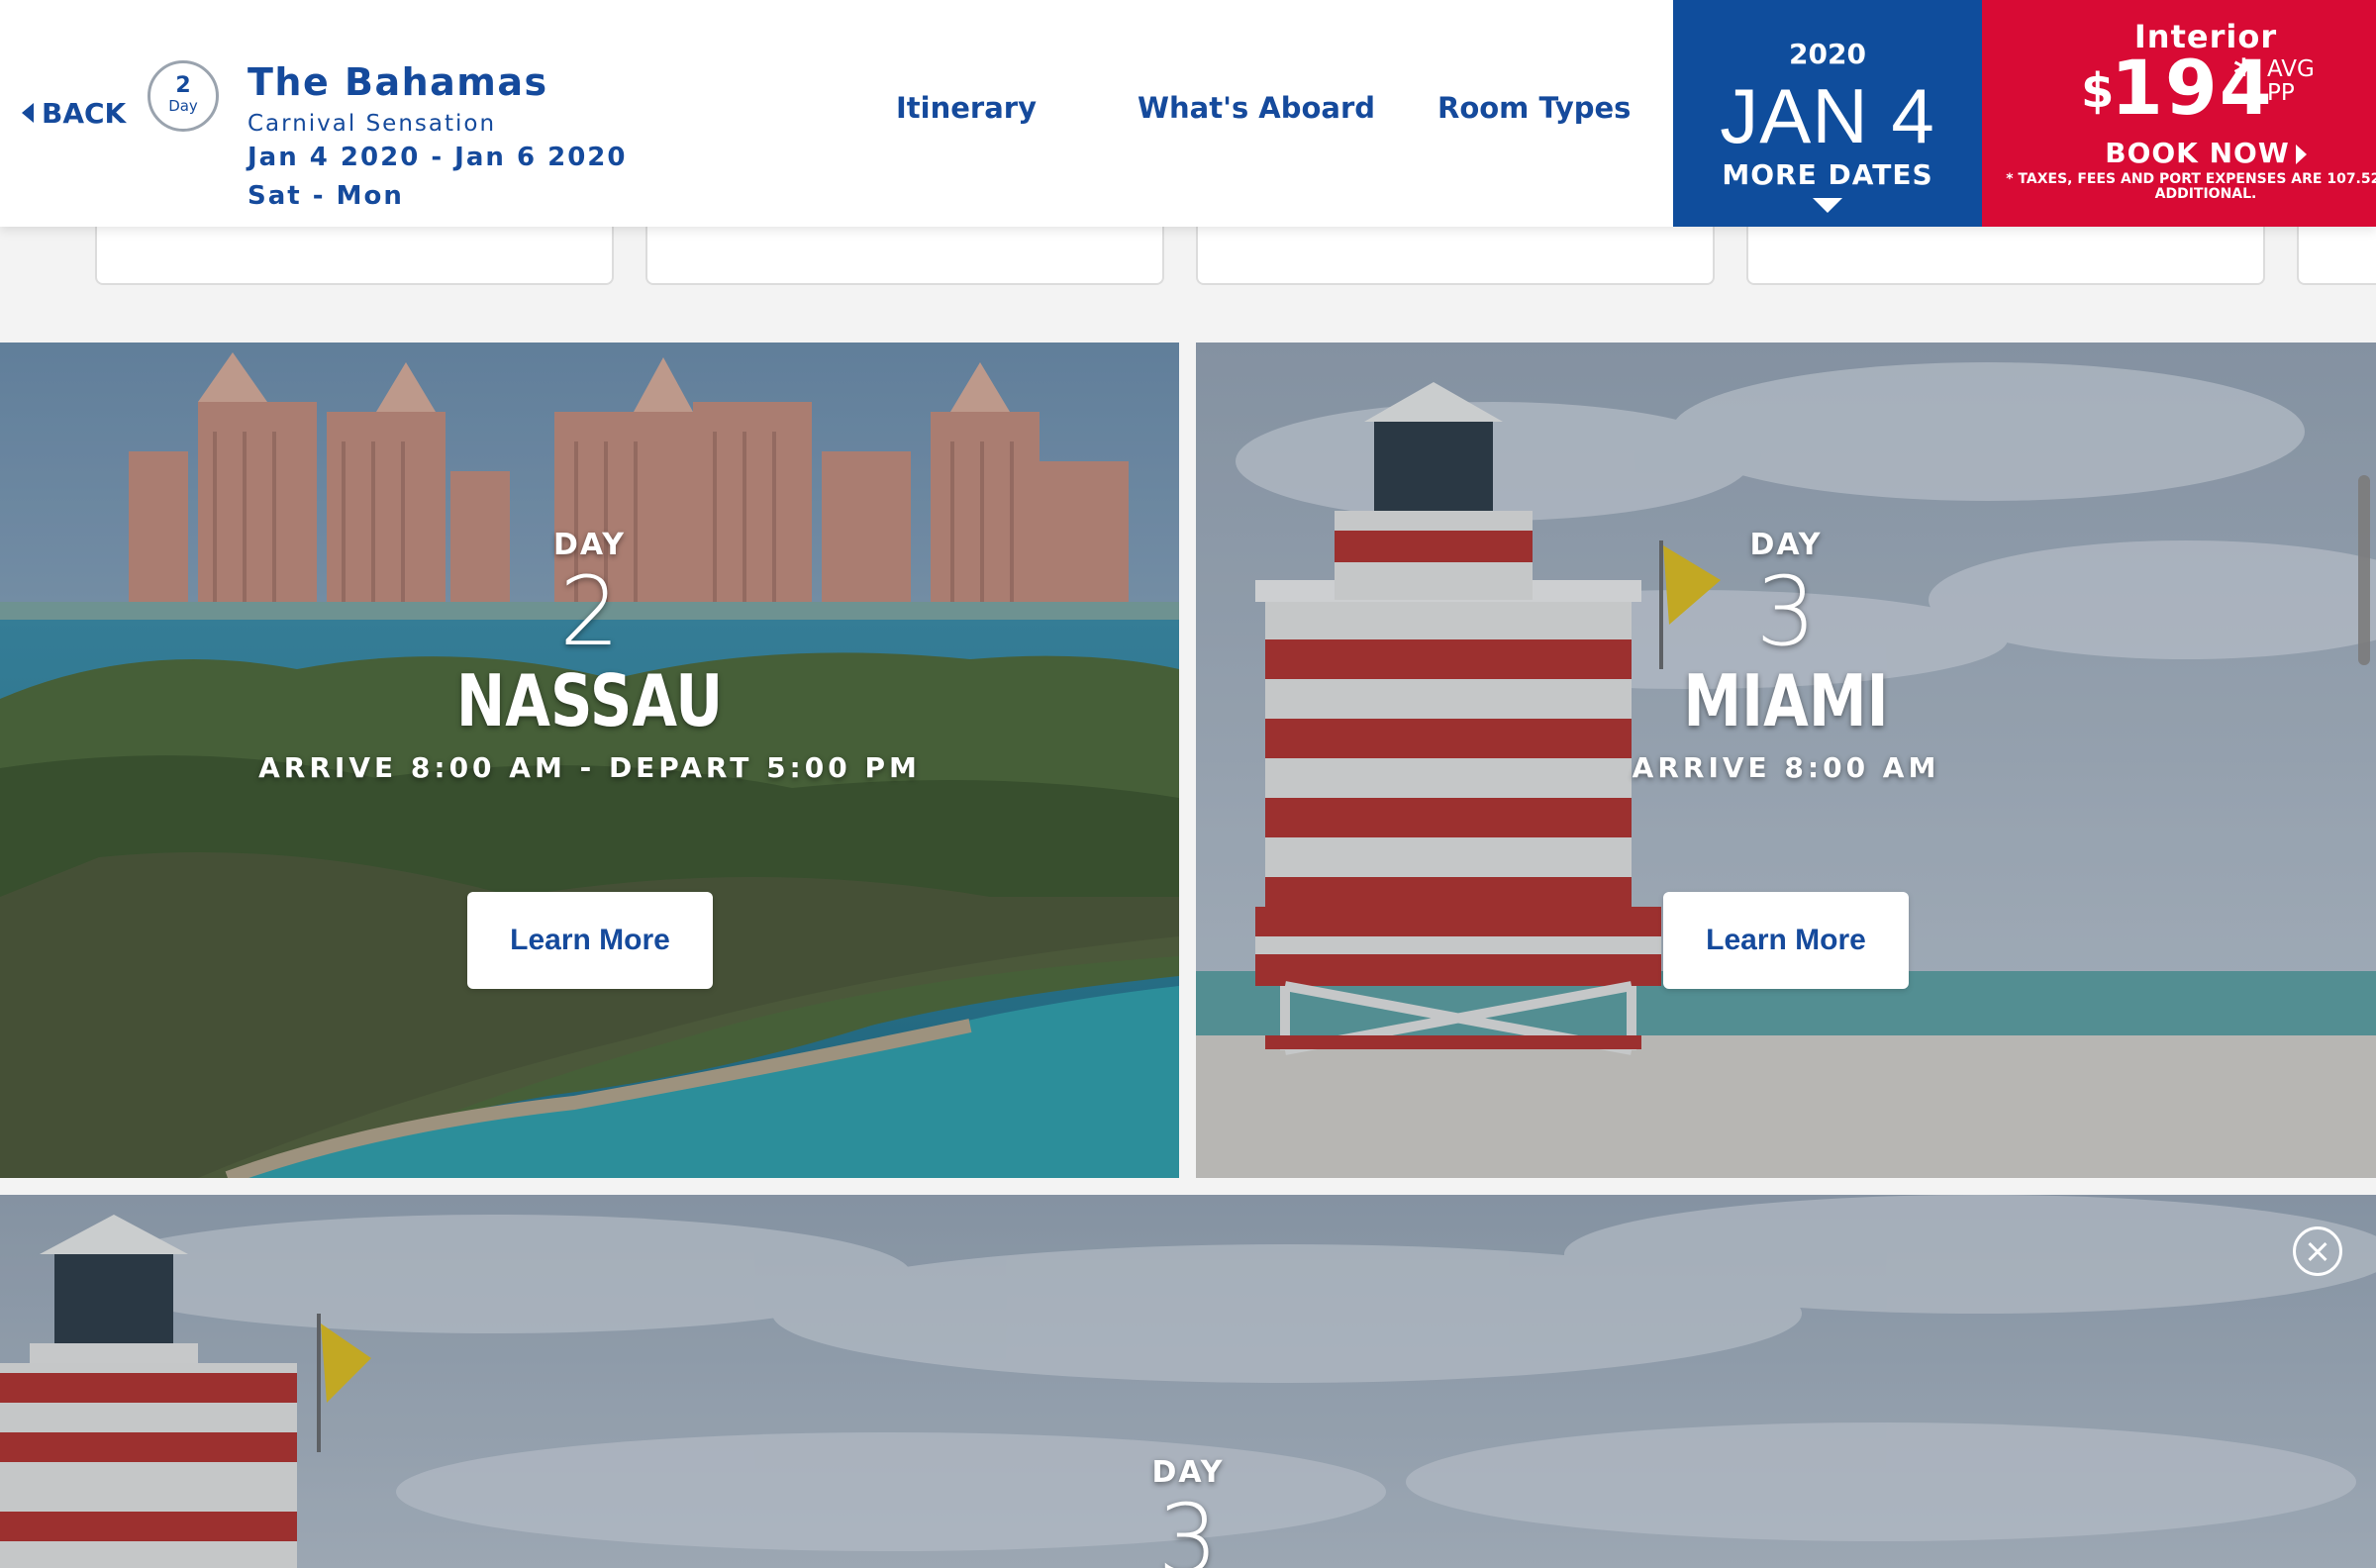 The width and height of the screenshot is (2376, 1568). I want to click on taxes-note-line-2: ADDITIONAL., so click(2205, 194).